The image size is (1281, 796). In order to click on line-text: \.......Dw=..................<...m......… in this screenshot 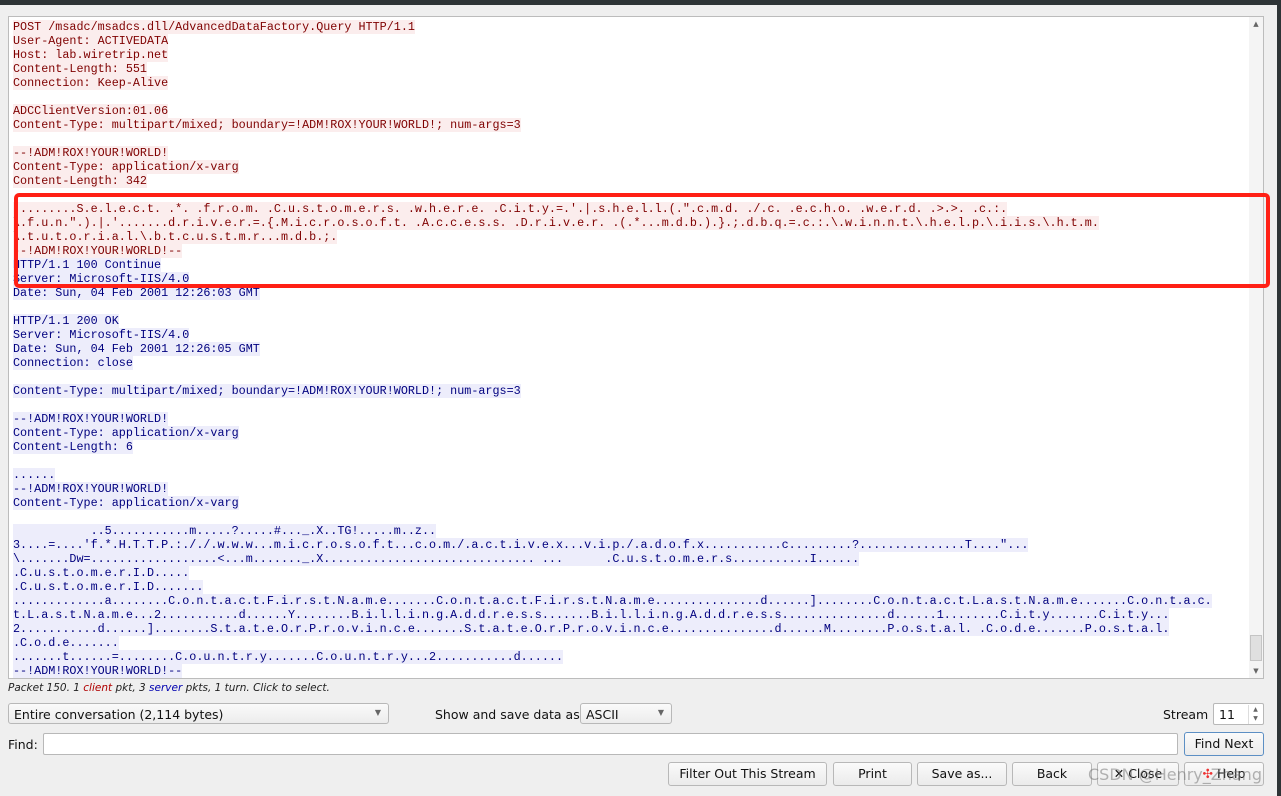, I will do `click(436, 559)`.